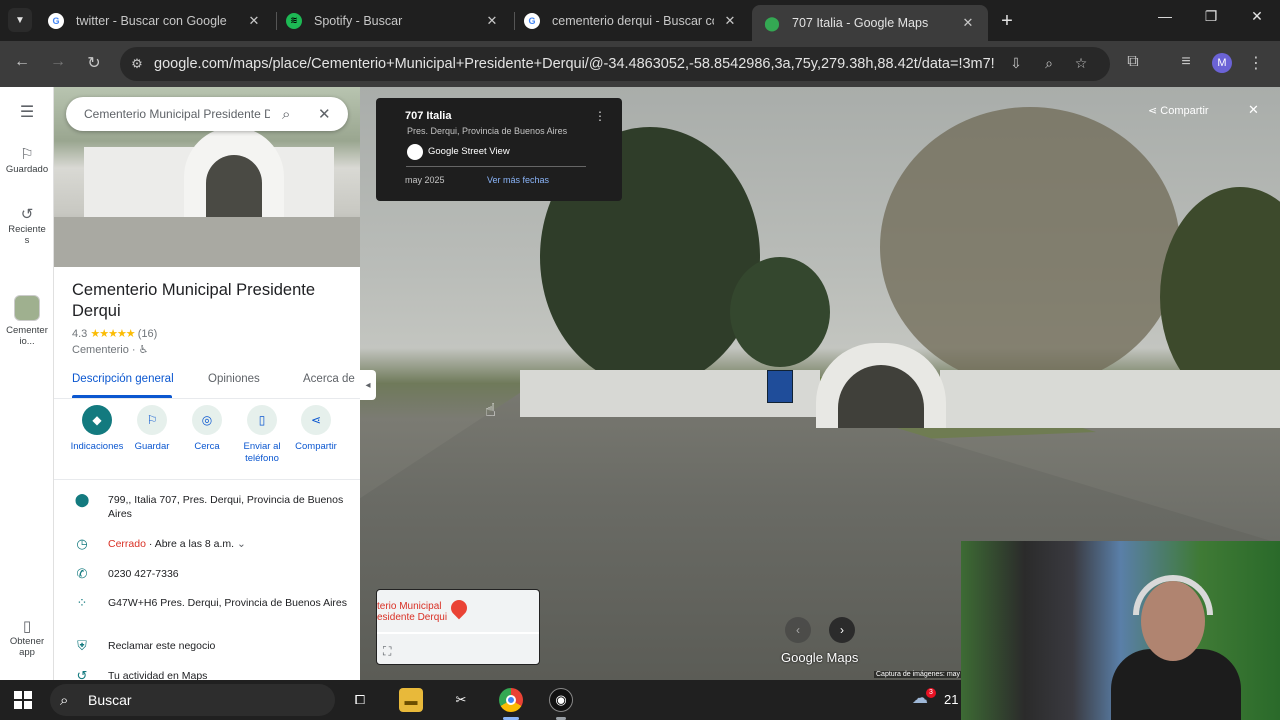 This screenshot has width=1280, height=720. I want to click on google-icon: G, so click(532, 20).